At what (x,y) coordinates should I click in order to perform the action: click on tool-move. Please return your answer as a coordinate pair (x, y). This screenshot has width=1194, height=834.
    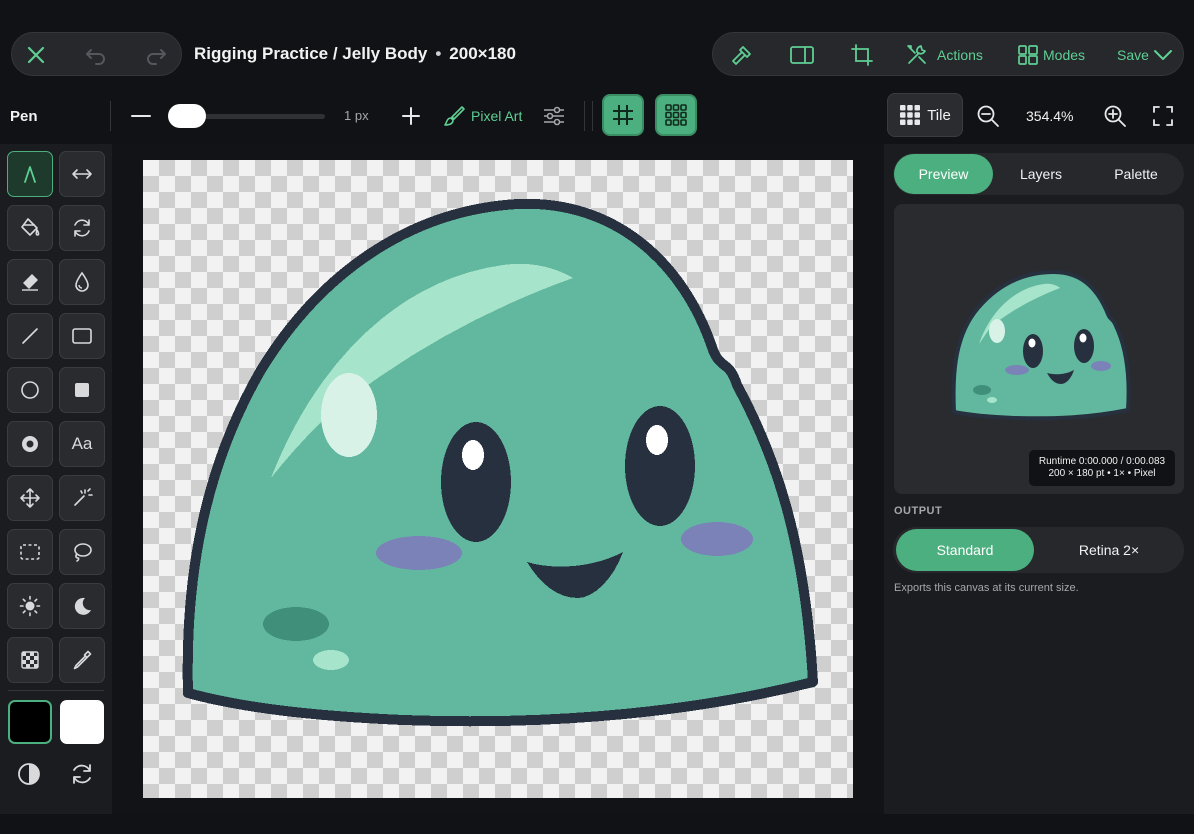
    Looking at the image, I should click on (30, 498).